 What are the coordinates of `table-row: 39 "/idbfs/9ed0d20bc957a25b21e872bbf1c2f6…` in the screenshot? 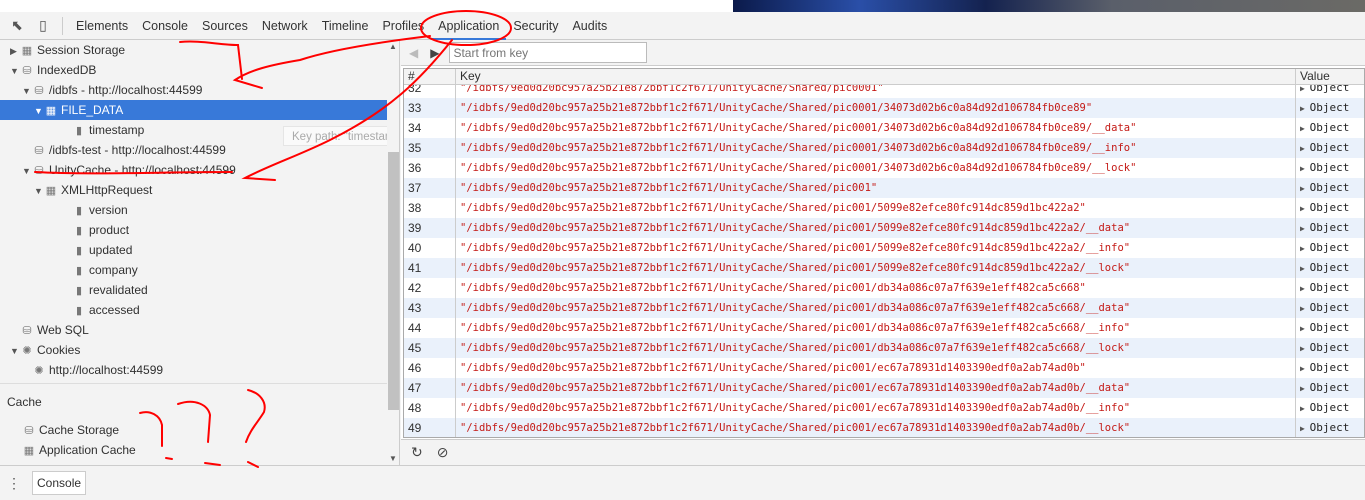 It's located at (884, 228).